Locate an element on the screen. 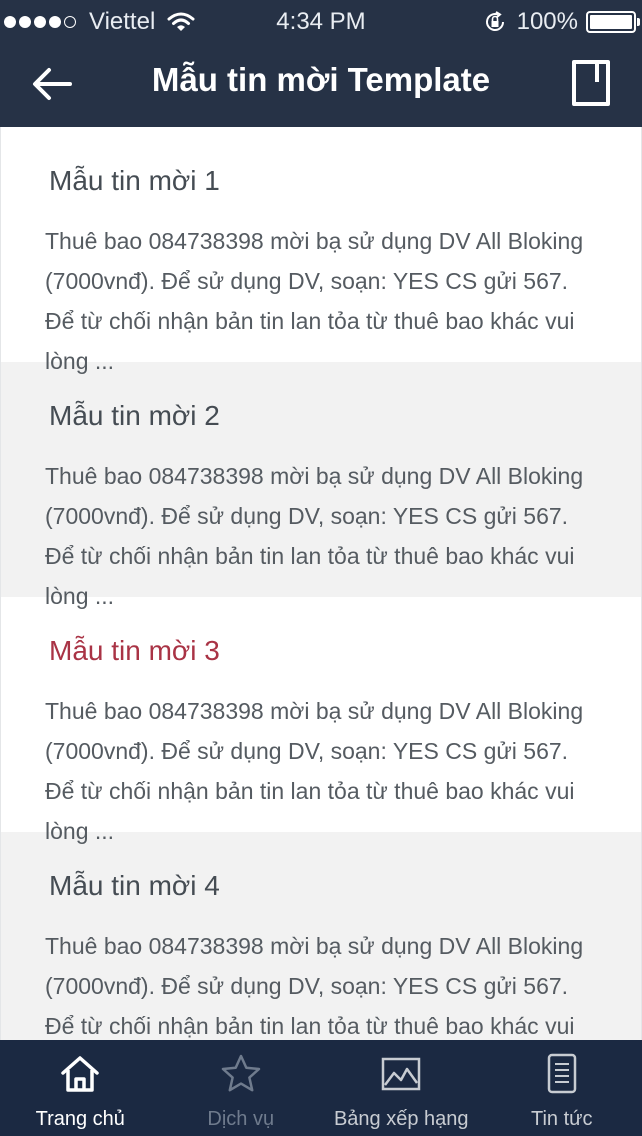 This screenshot has height=1136, width=642. tab-label: Trang chủ is located at coordinates (80, 1119).